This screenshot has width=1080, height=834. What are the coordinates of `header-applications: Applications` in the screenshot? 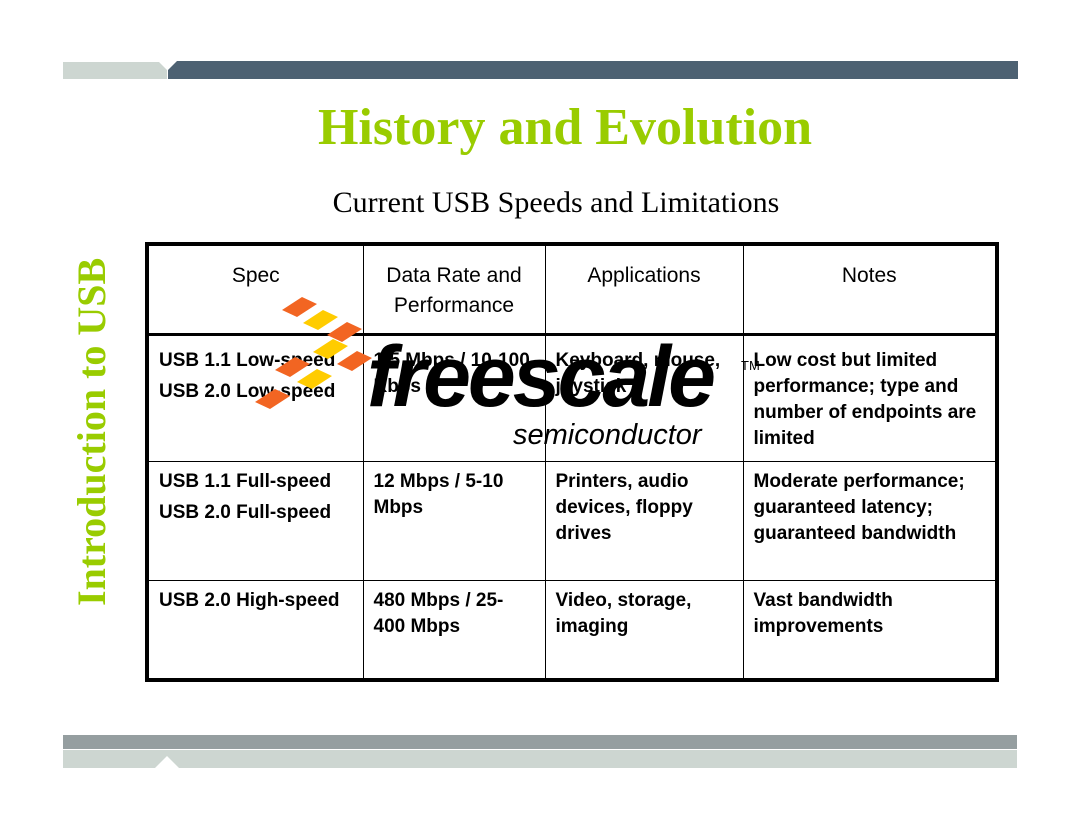 It's located at (644, 289).